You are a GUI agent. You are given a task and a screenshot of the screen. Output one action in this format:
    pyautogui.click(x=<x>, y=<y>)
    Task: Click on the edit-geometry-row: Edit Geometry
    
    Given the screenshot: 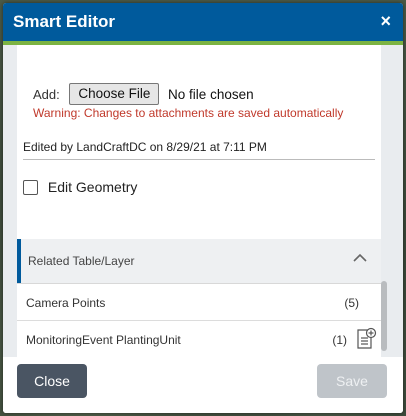 What is the action you would take?
    pyautogui.click(x=80, y=186)
    